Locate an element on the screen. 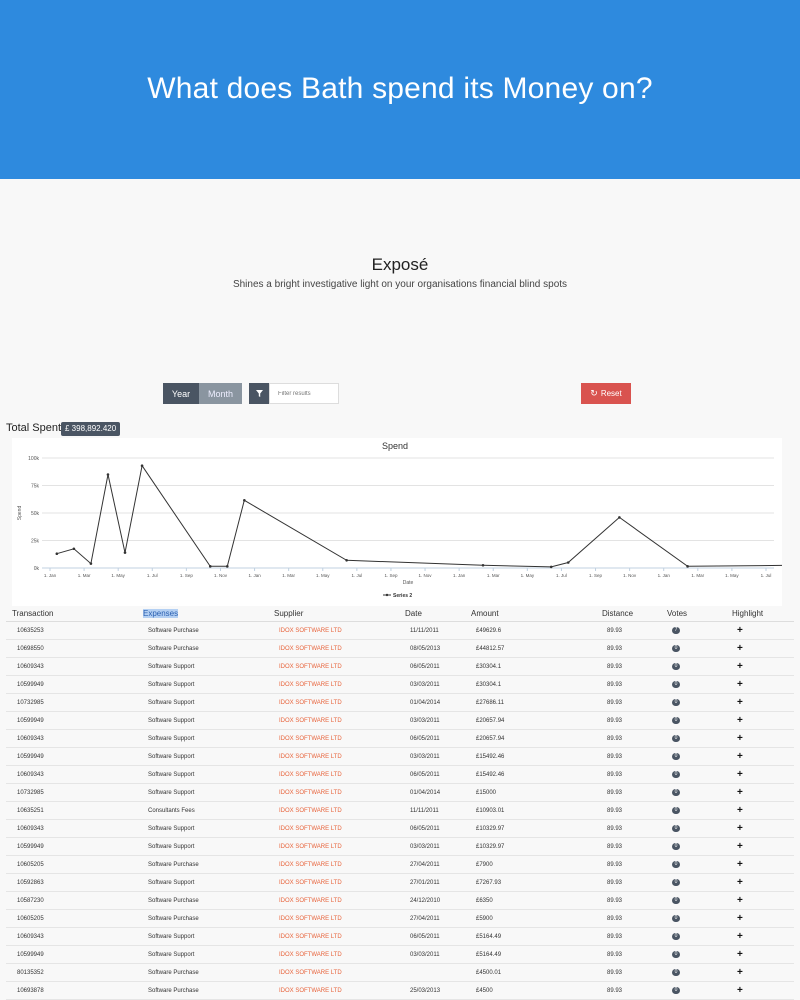  year-toggle-button: Year is located at coordinates (181, 393).